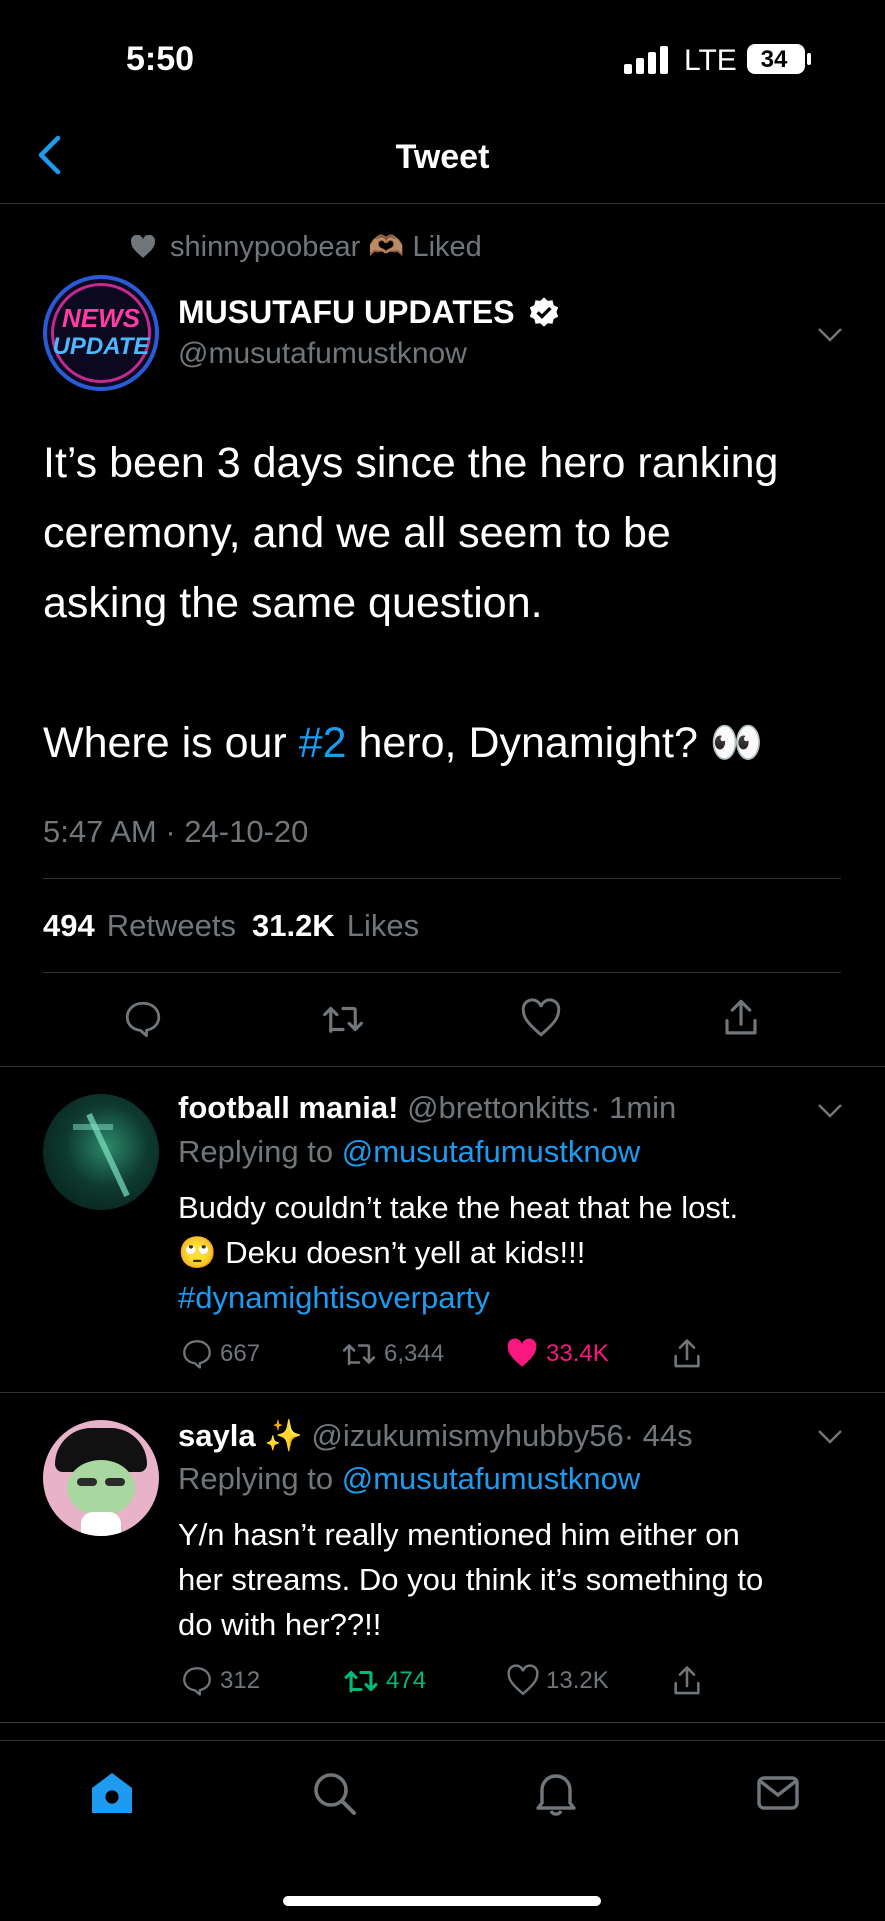  I want to click on tweet-text-line: asking the same question., so click(293, 603).